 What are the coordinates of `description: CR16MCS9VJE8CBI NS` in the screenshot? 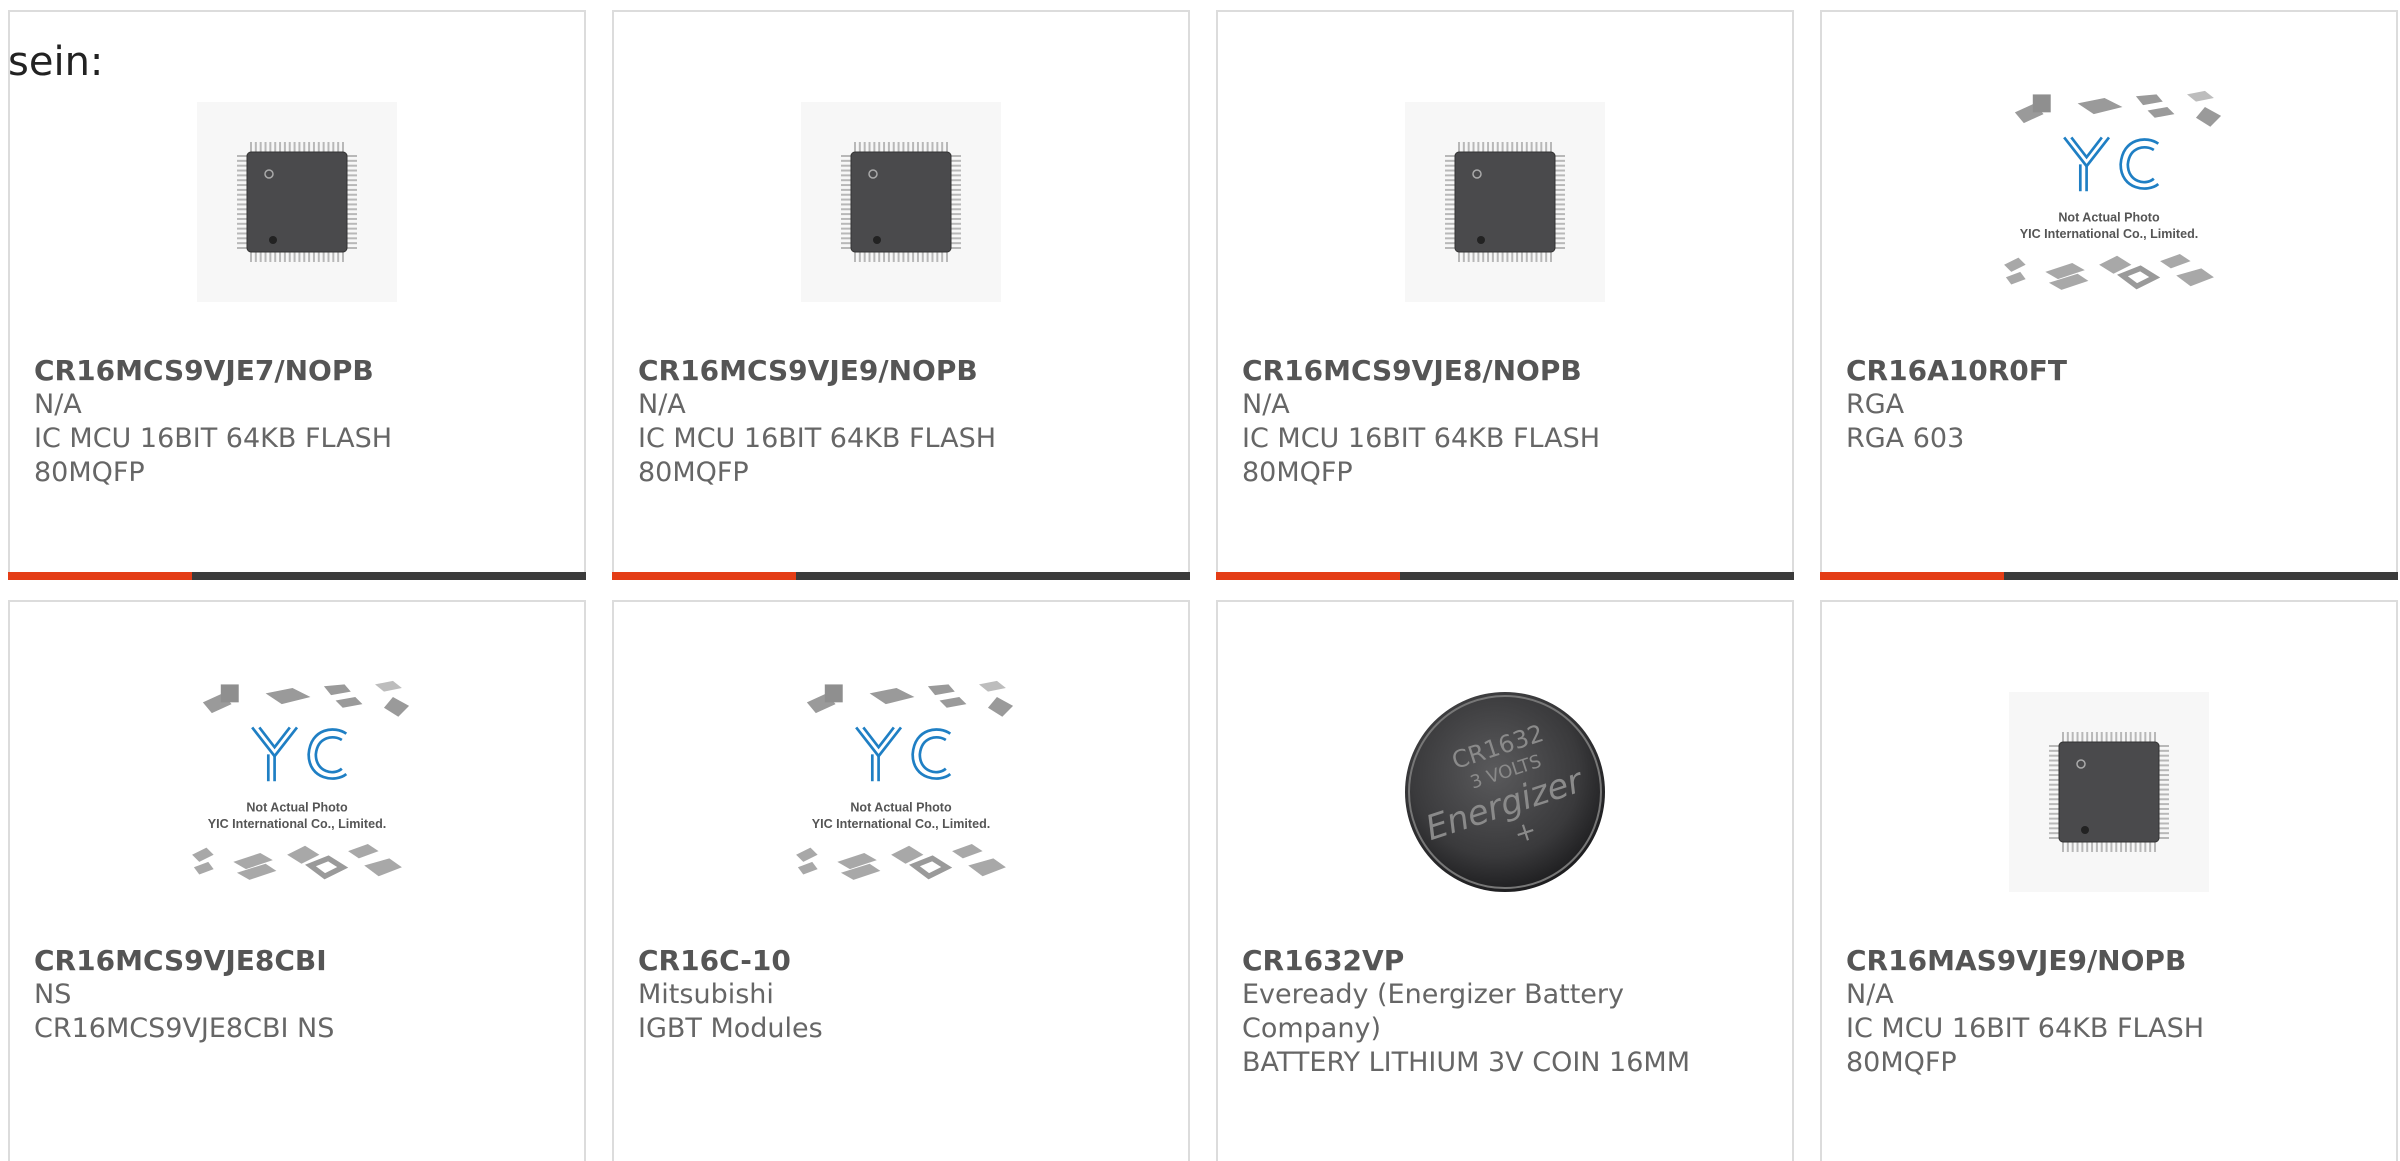 It's located at (184, 1028).